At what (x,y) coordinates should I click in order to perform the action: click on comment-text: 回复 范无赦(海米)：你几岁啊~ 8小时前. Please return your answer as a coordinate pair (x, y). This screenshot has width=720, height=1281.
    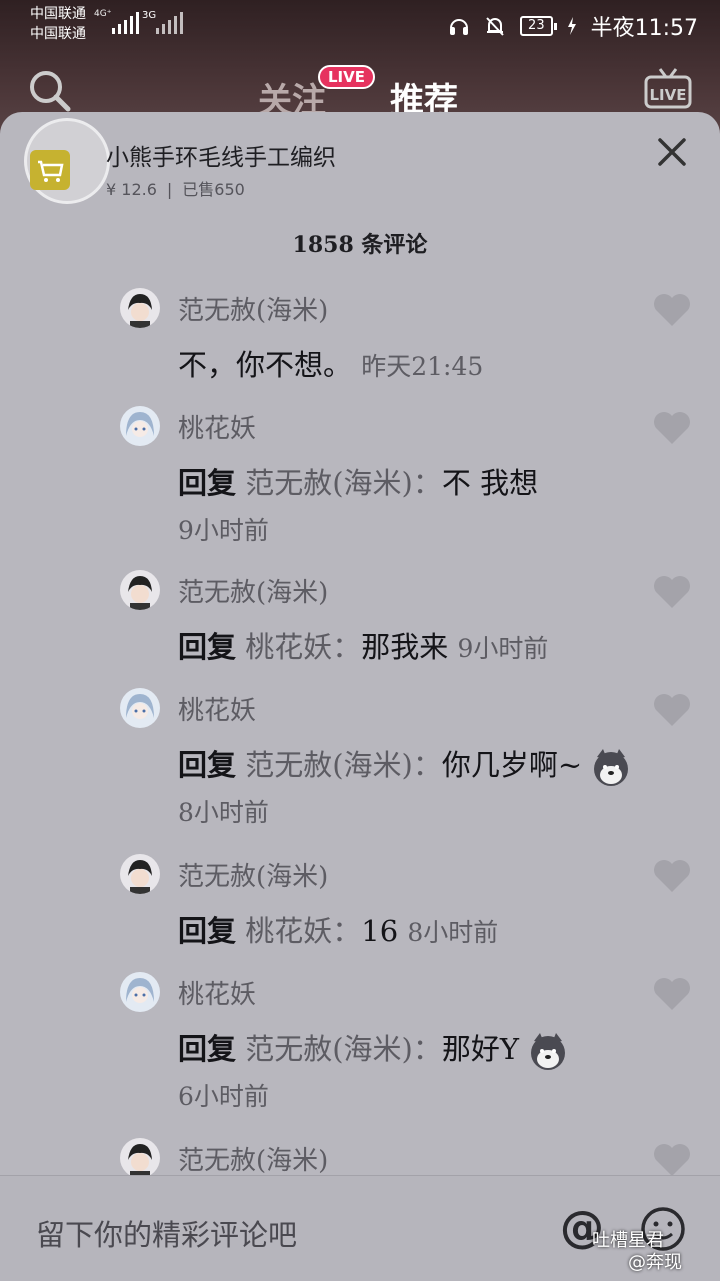
    Looking at the image, I should click on (413, 789).